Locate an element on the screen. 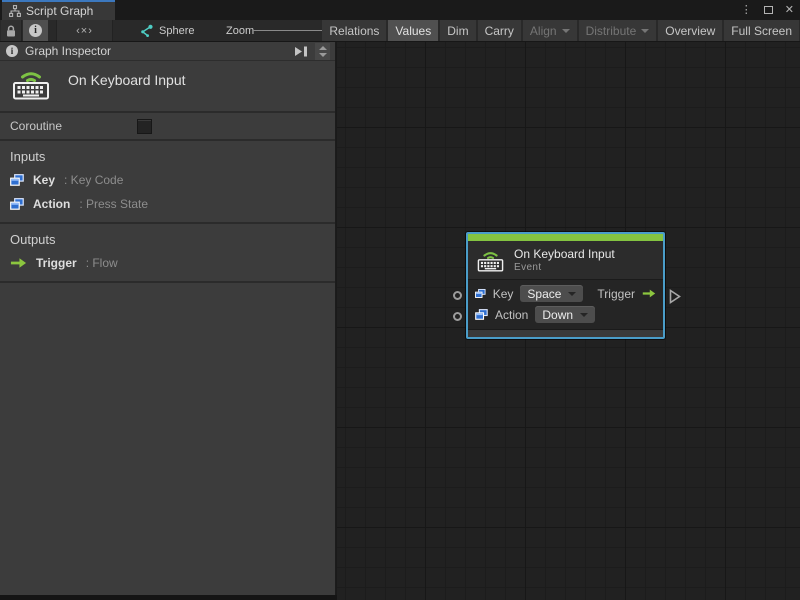  outputs-section: Outputs Trigger : Flow is located at coordinates (167, 253).